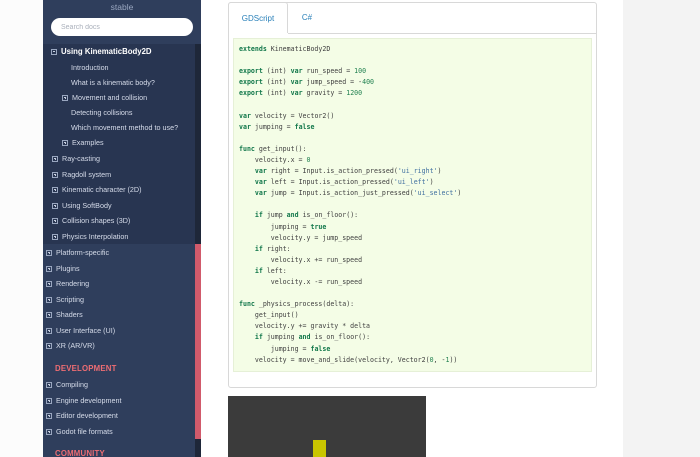  Describe the element at coordinates (80, 453) in the screenshot. I see `sidebar-section-community: COMMUNITY` at that location.